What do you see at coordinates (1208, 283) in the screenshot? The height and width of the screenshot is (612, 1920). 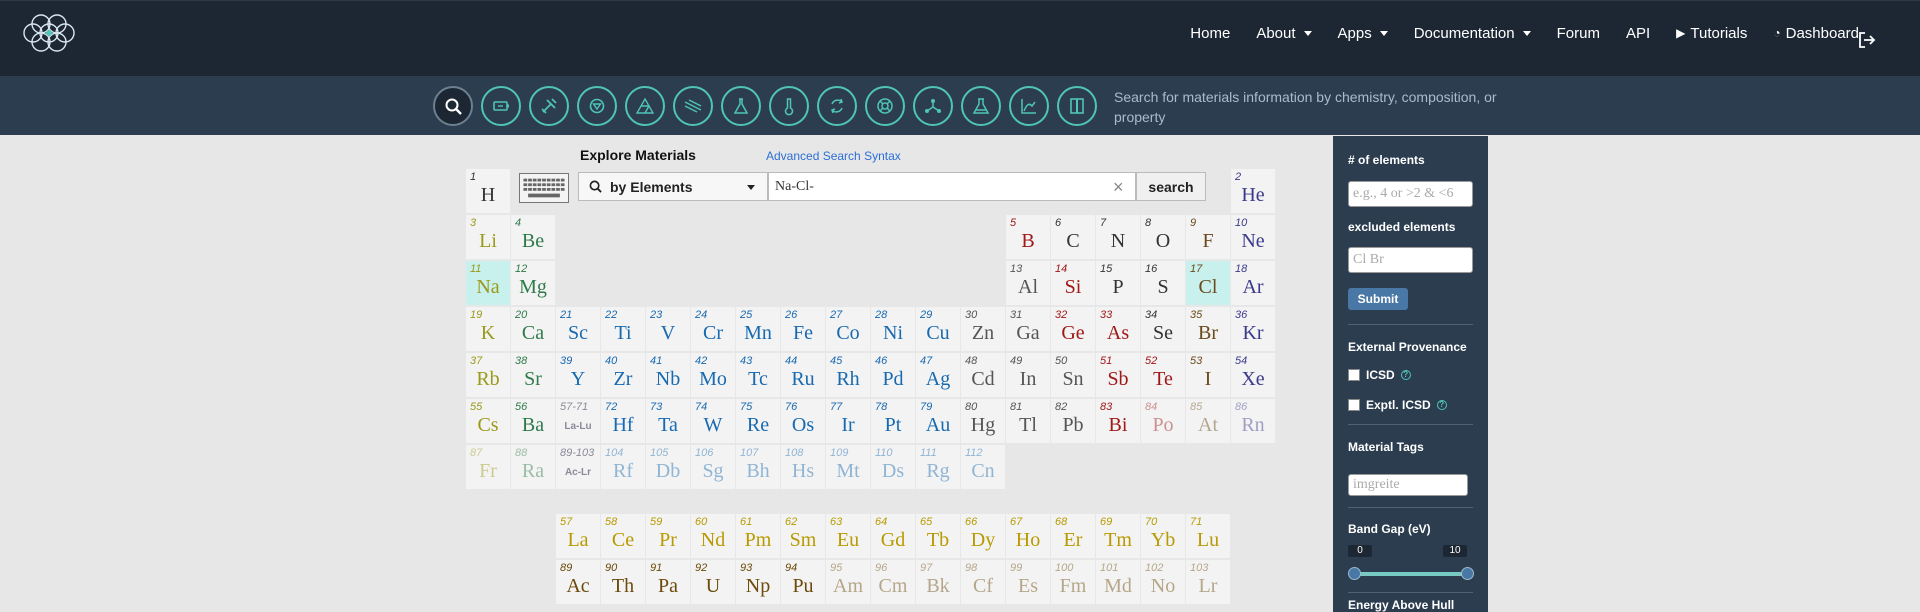 I see `element-cl: 17 Cl` at bounding box center [1208, 283].